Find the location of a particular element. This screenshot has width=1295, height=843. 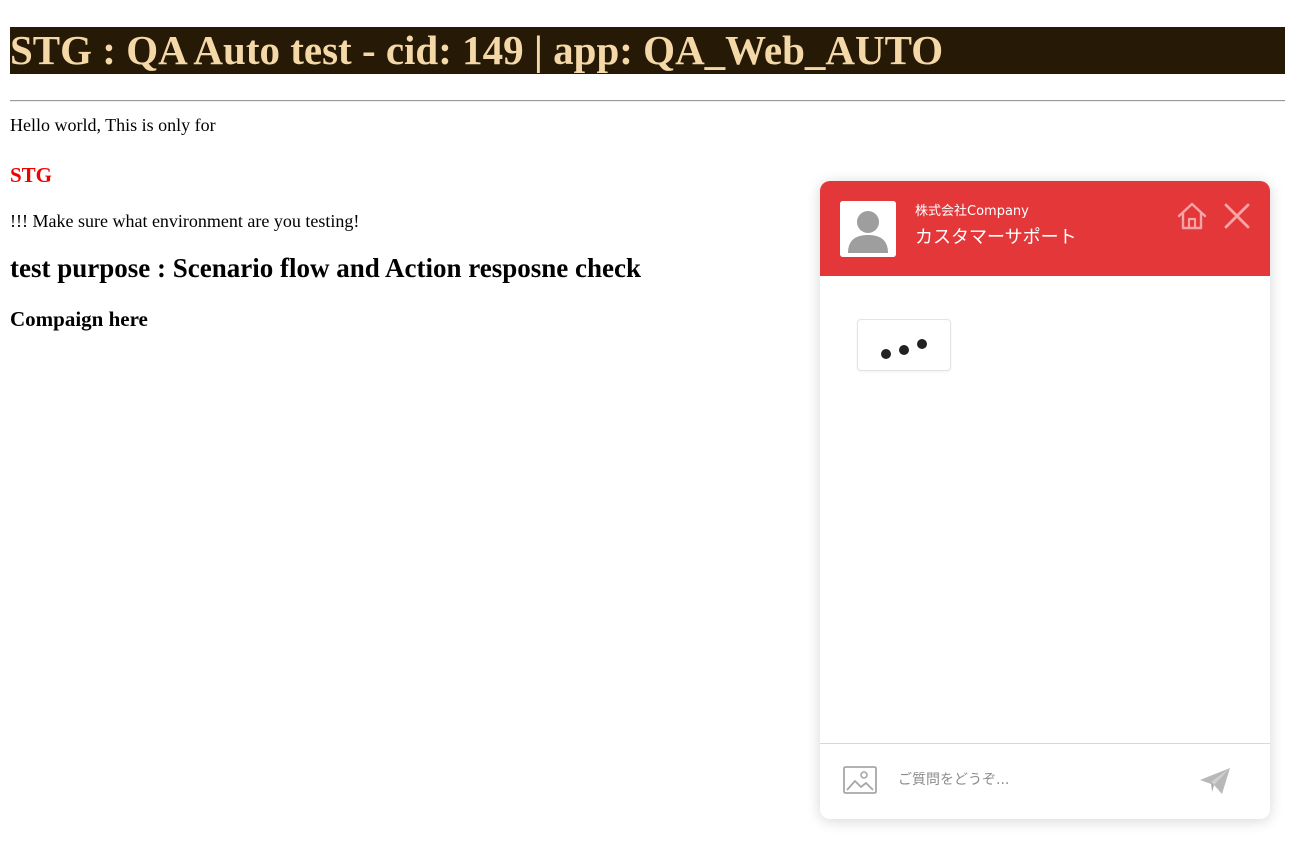

chat-header: 株式会社Company カスタマーサポート is located at coordinates (1045, 228).